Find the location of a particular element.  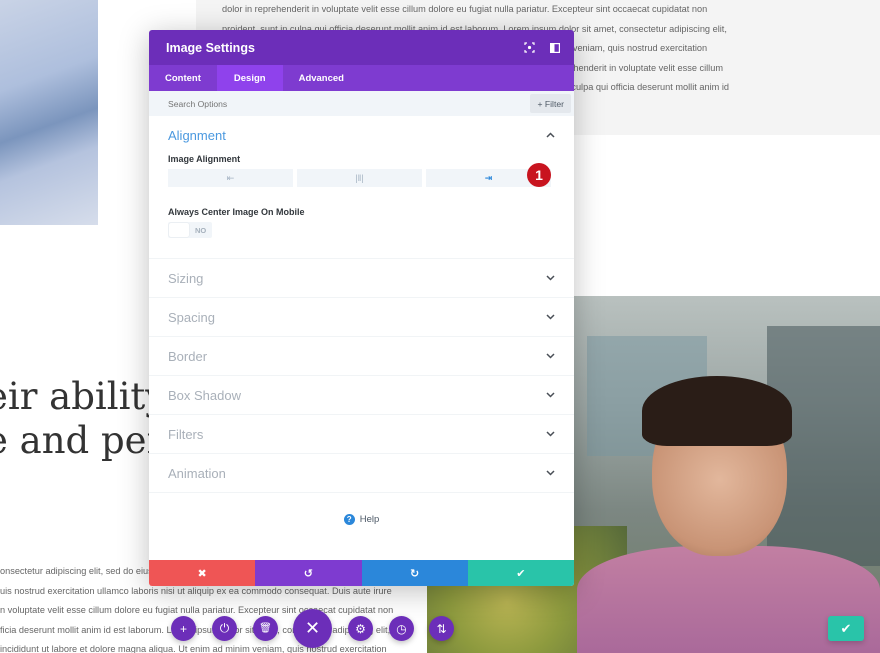

power-icon: ⏻ is located at coordinates (224, 628).